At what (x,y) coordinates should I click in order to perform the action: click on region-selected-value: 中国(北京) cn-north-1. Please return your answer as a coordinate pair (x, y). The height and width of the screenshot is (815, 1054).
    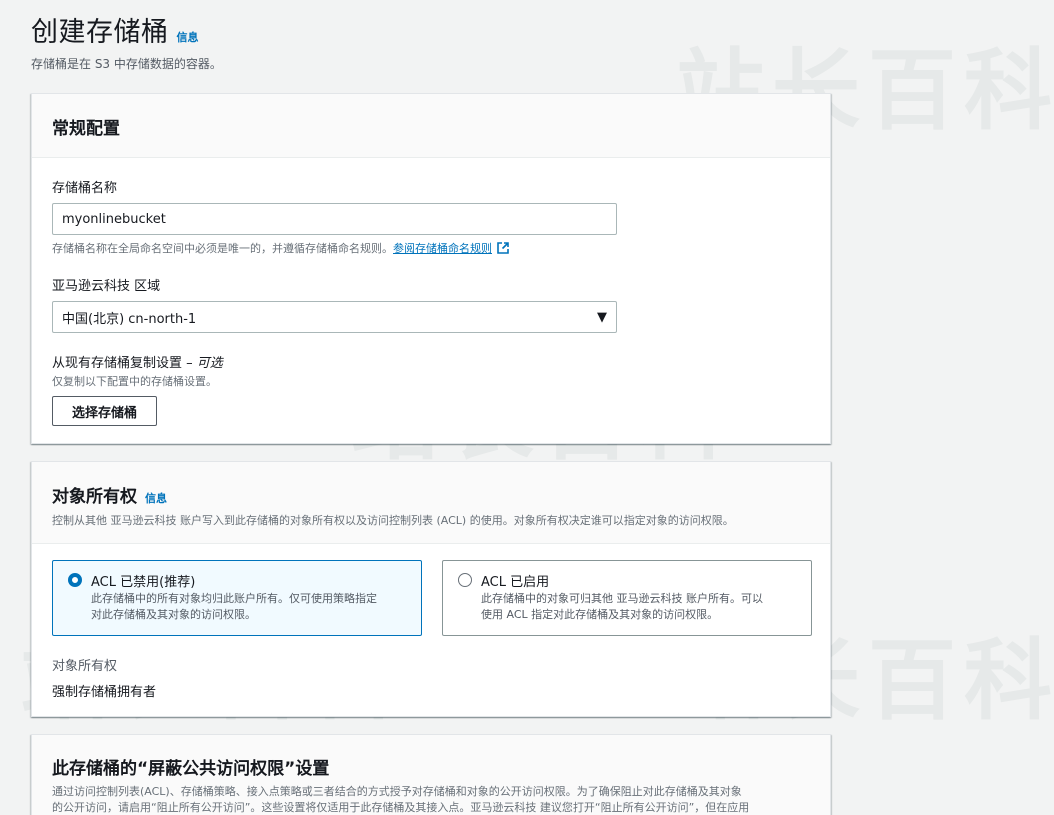
    Looking at the image, I should click on (129, 319).